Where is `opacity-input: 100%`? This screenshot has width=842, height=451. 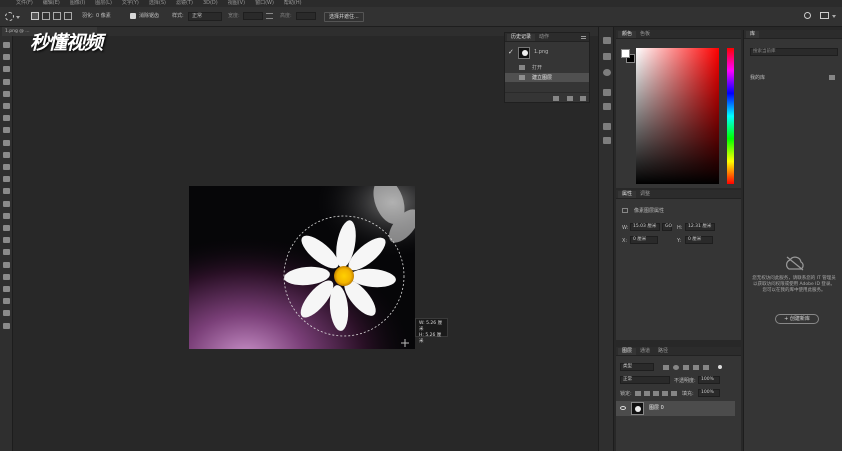 opacity-input: 100% is located at coordinates (709, 380).